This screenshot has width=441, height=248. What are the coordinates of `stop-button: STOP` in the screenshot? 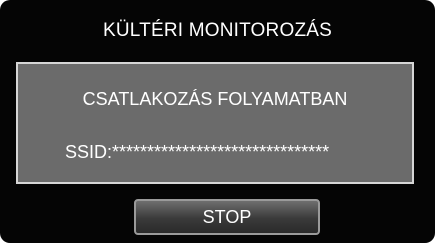 It's located at (227, 217).